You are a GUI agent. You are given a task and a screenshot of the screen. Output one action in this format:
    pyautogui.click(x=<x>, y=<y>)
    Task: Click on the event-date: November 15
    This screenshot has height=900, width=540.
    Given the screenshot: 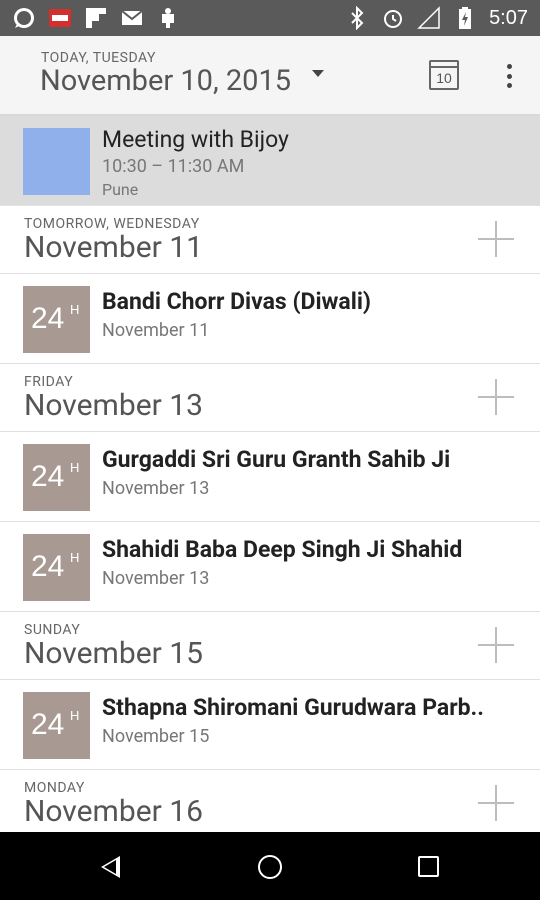 What is the action you would take?
    pyautogui.click(x=156, y=736)
    